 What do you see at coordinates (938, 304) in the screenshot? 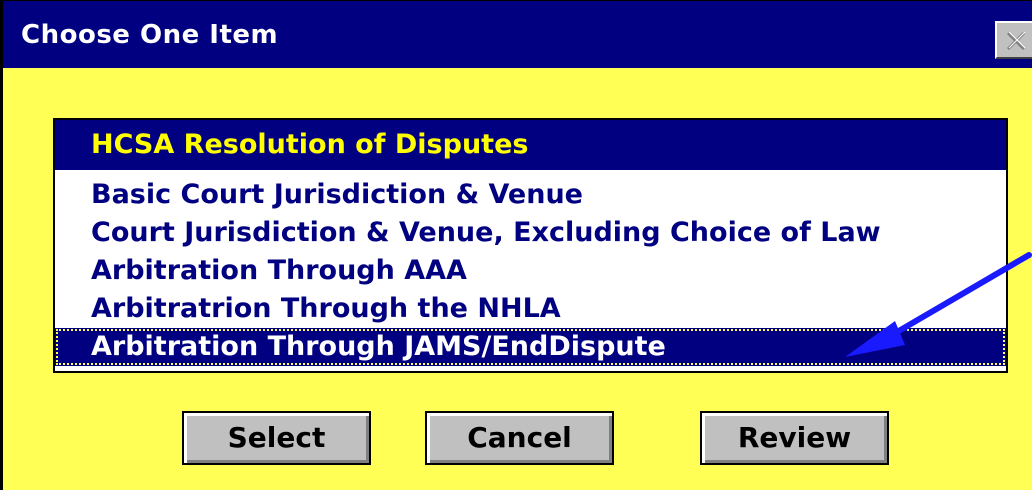
I see `arrow-icon` at bounding box center [938, 304].